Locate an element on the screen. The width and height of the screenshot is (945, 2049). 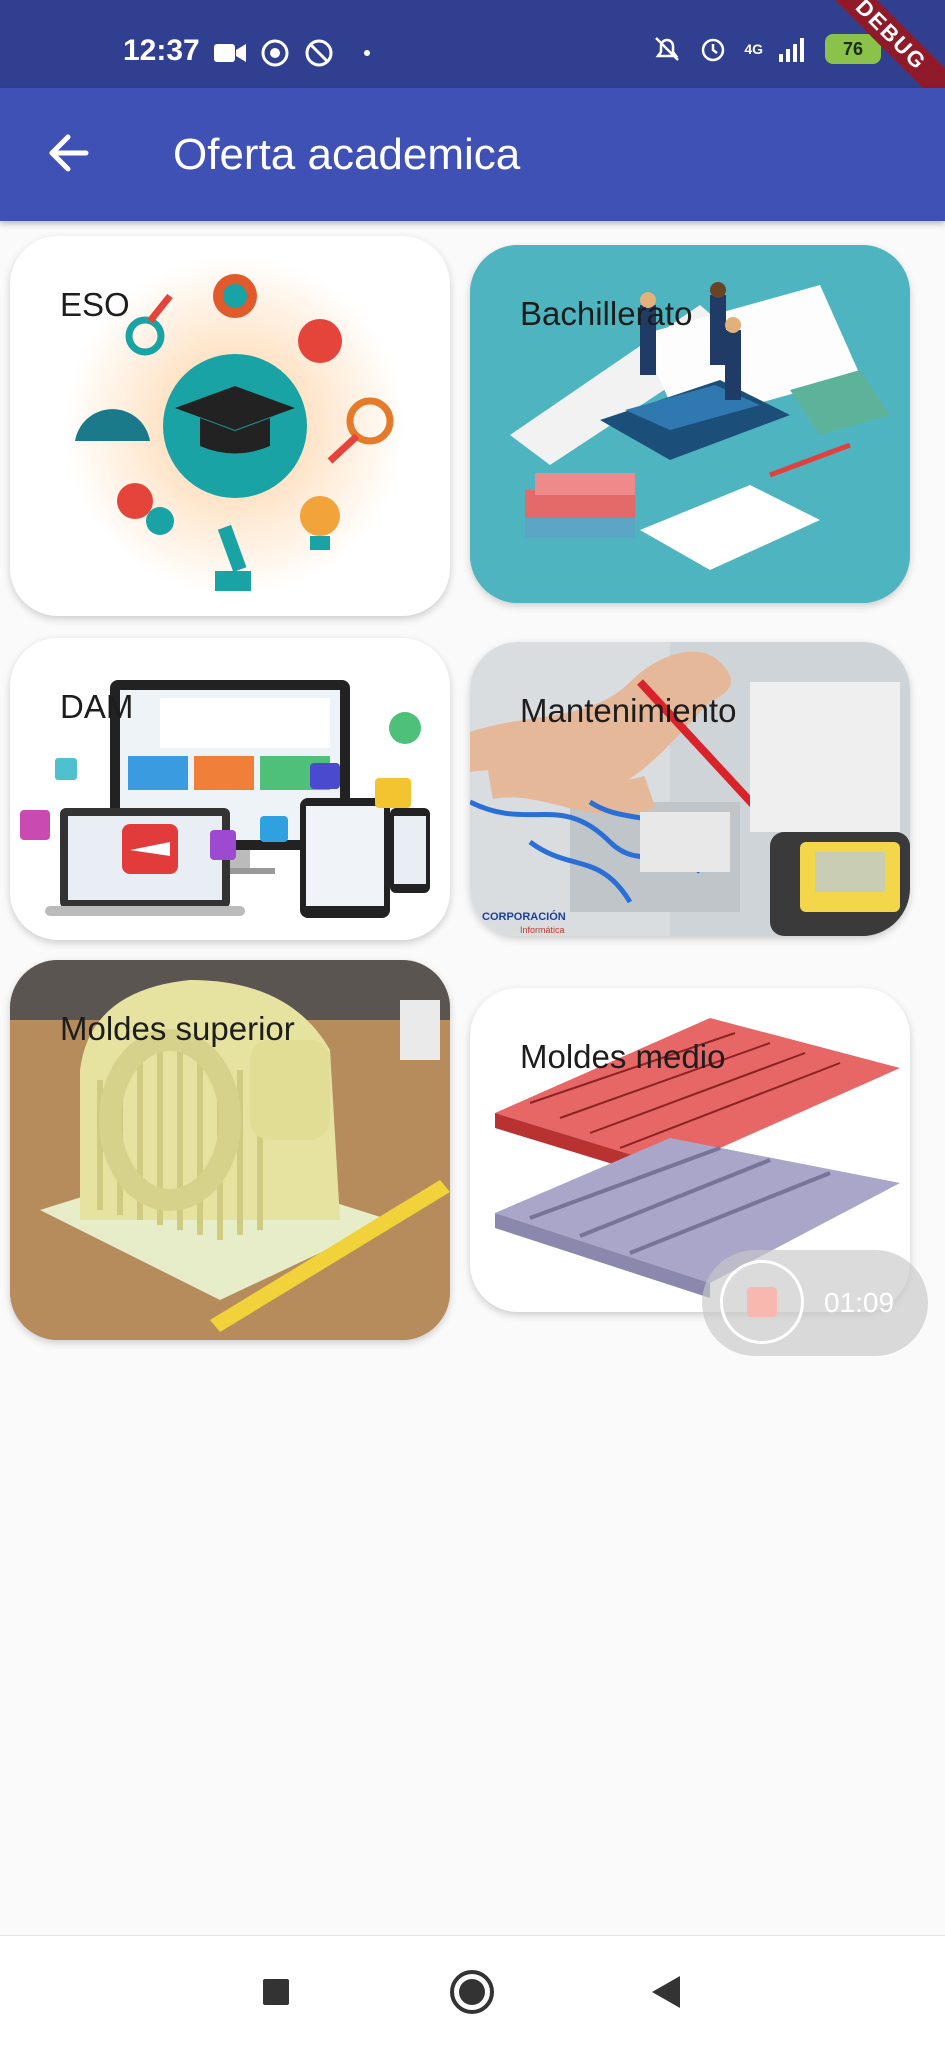
course-card-bachillerato: Bachillerato is located at coordinates (690, 424).